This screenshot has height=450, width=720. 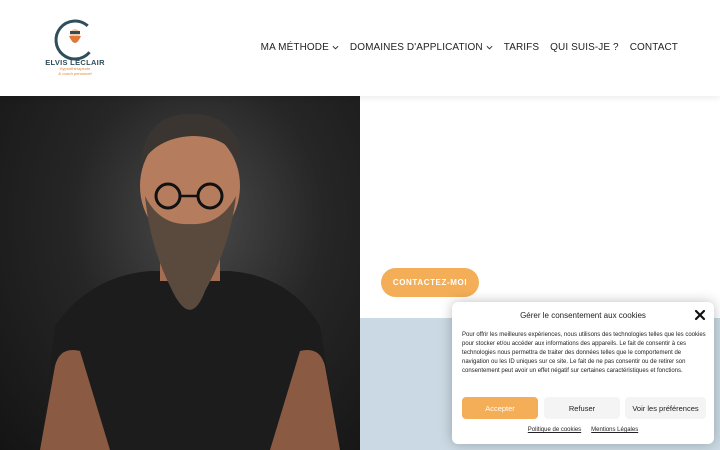 What do you see at coordinates (583, 430) in the screenshot?
I see `consent-links: Politique de cookies Mentions Légales` at bounding box center [583, 430].